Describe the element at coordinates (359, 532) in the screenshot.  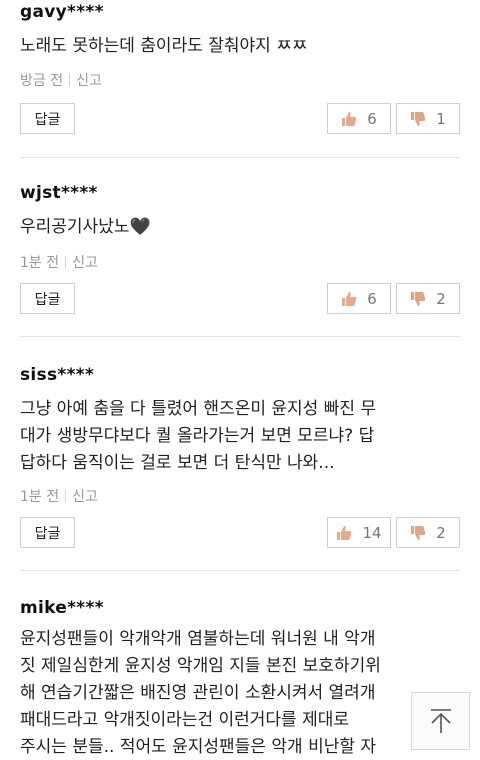
I see `like-button: 14` at that location.